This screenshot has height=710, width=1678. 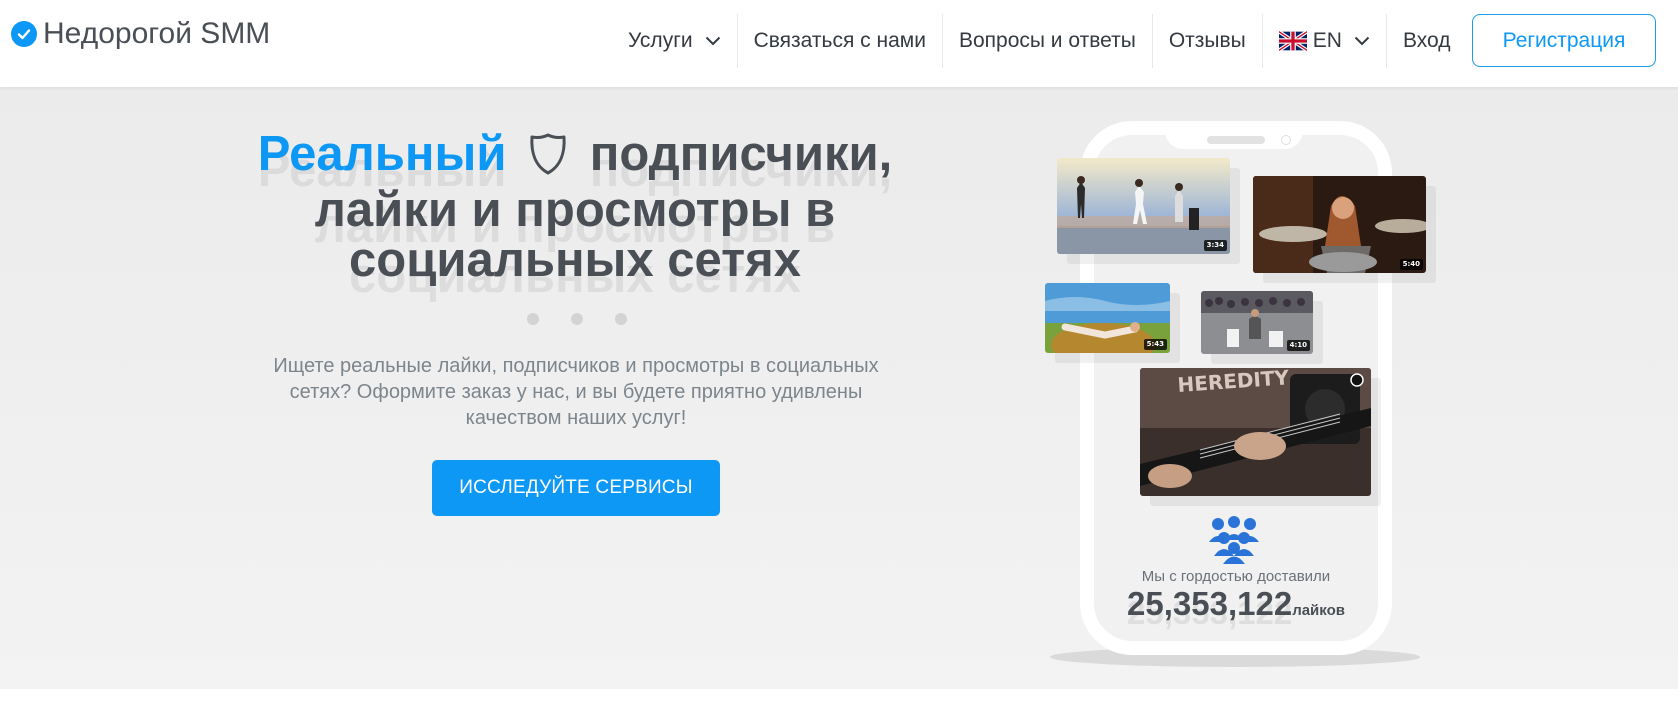 What do you see at coordinates (1210, 603) in the screenshot?
I see `stat-number: 25,353,122` at bounding box center [1210, 603].